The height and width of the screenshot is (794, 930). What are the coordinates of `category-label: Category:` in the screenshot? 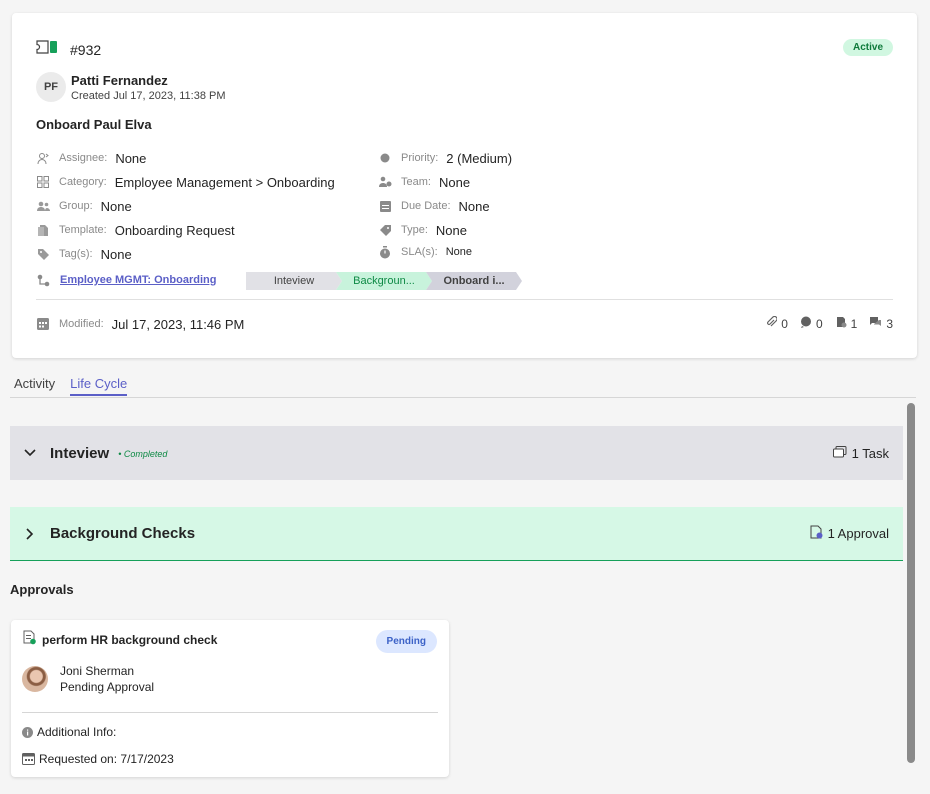 It's located at (83, 182).